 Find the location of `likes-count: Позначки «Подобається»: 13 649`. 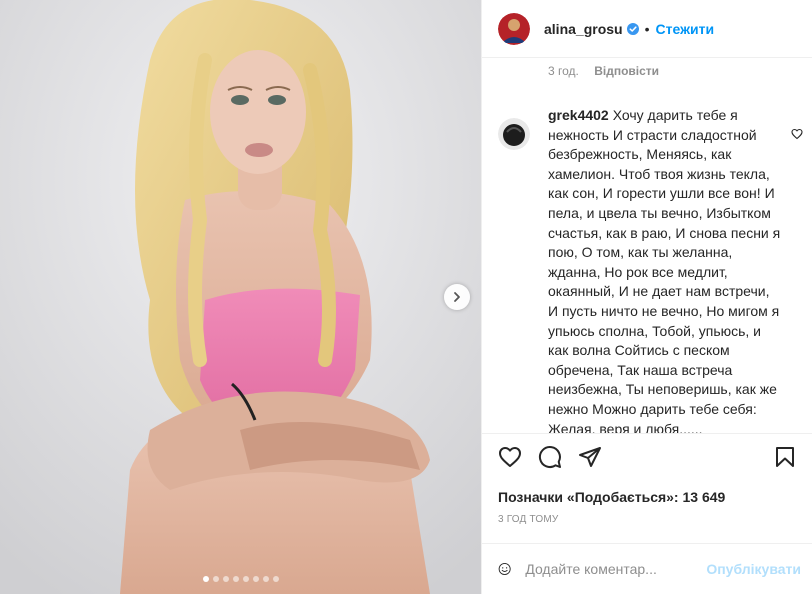

likes-count: Позначки «Подобається»: 13 649 is located at coordinates (611, 497).